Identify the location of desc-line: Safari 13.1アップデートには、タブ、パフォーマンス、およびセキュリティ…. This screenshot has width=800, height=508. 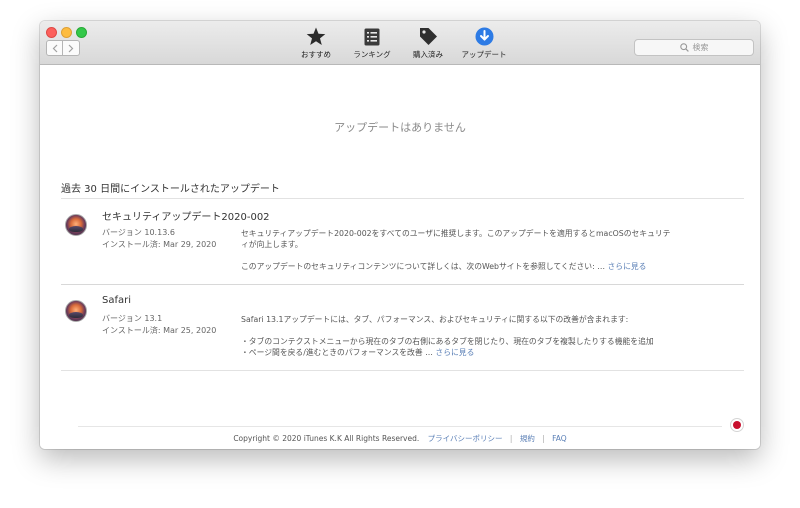
(435, 319).